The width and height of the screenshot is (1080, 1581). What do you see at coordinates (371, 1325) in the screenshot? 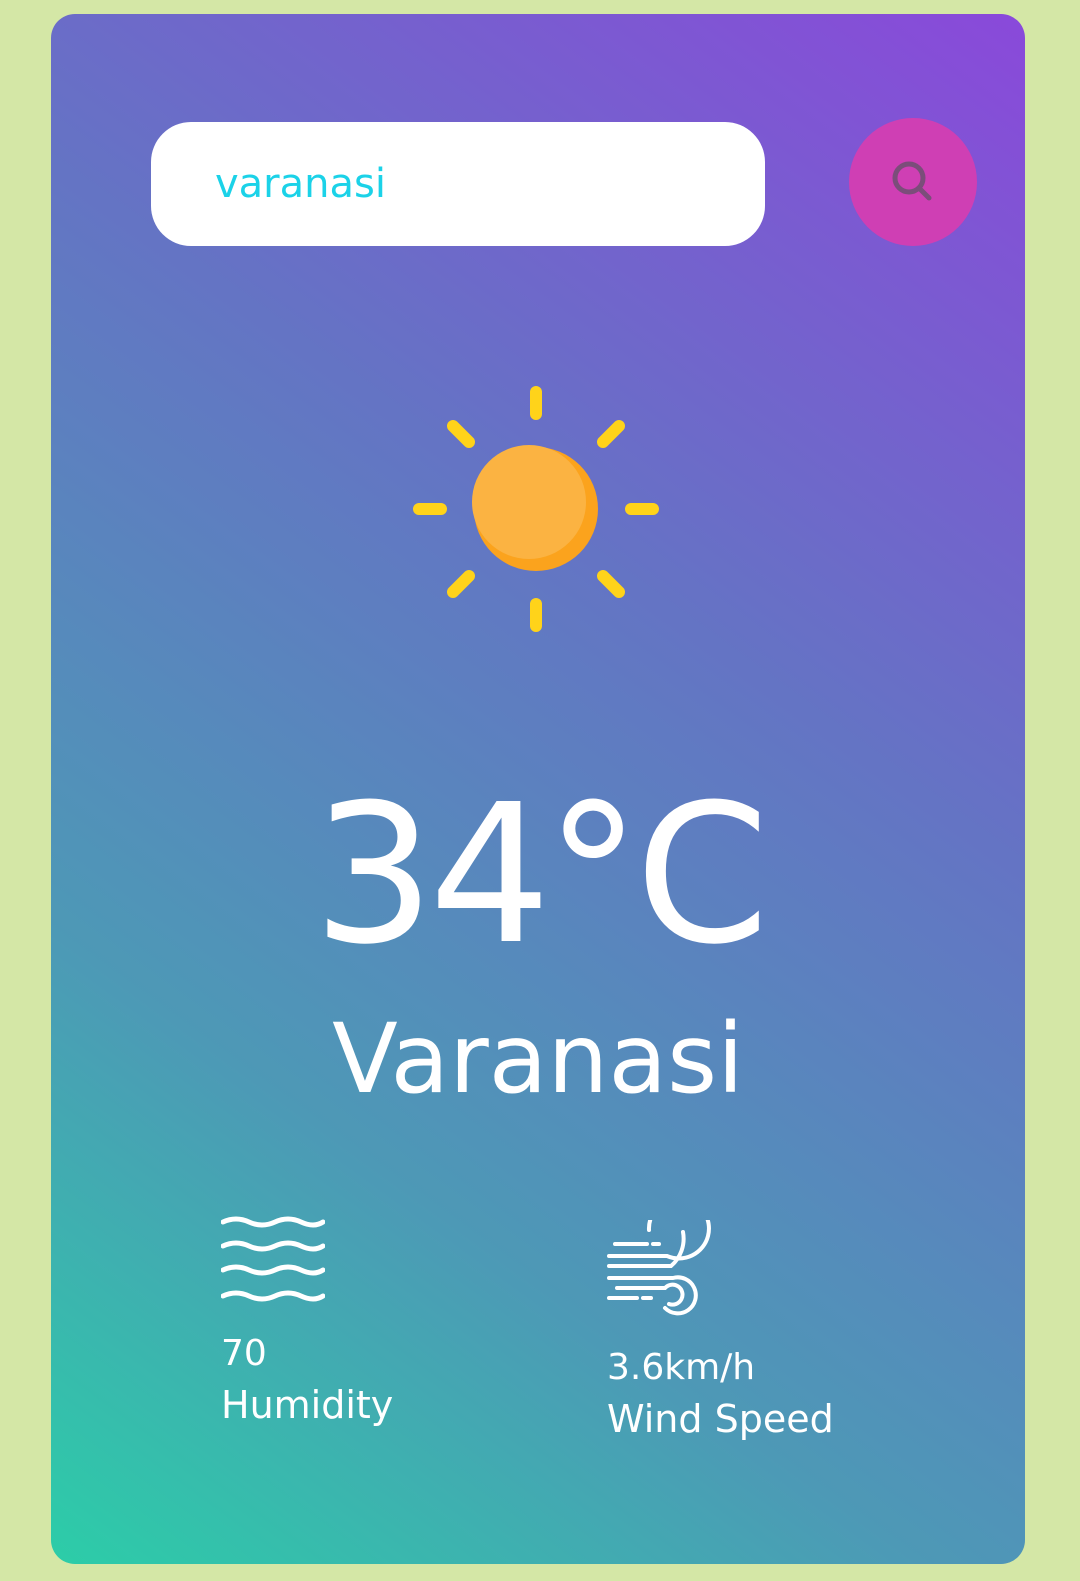
I see `humidity-panel: 70 Humidity` at bounding box center [371, 1325].